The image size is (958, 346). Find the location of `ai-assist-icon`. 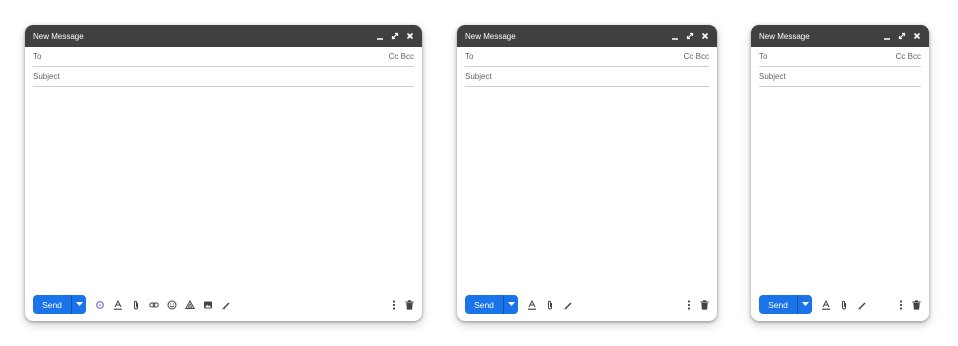

ai-assist-icon is located at coordinates (100, 305).